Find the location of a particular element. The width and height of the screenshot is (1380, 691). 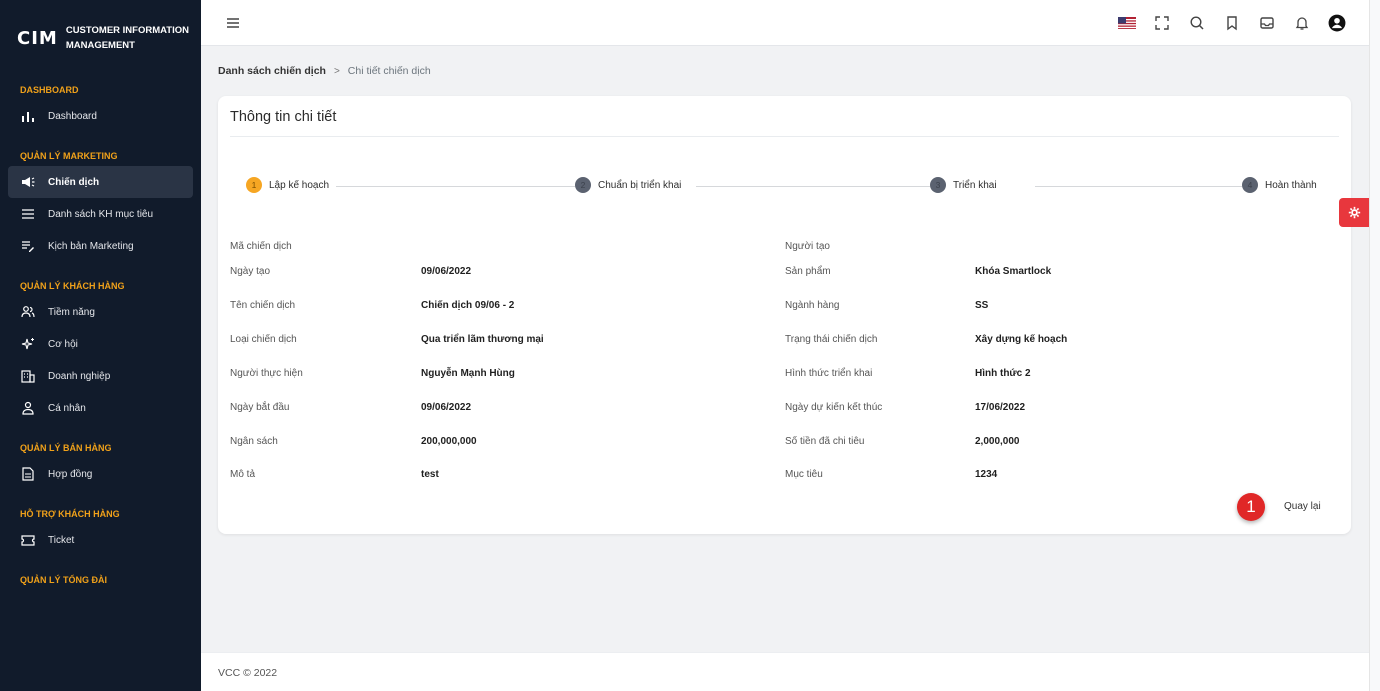

topbar-actions is located at coordinates (1232, 23).